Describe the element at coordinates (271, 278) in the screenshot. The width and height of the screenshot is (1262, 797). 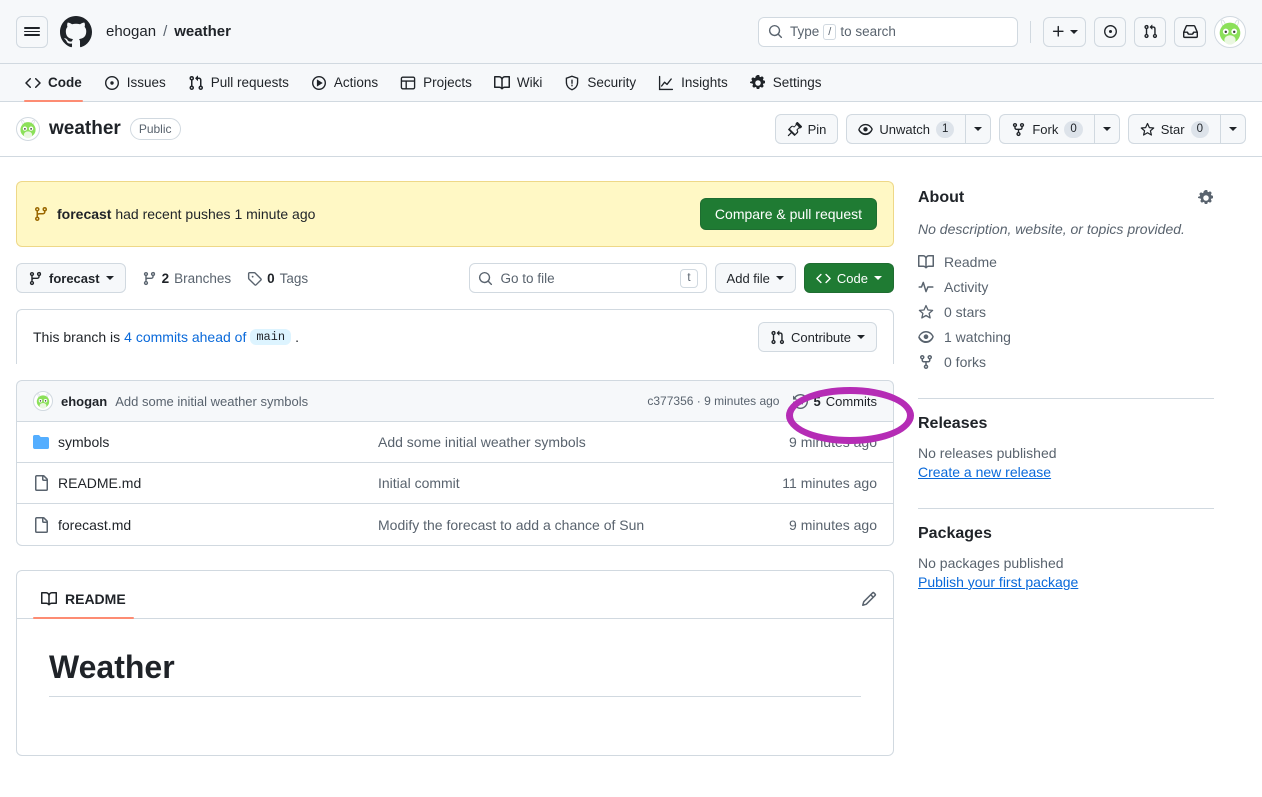
I see `tags-count: 0` at that location.